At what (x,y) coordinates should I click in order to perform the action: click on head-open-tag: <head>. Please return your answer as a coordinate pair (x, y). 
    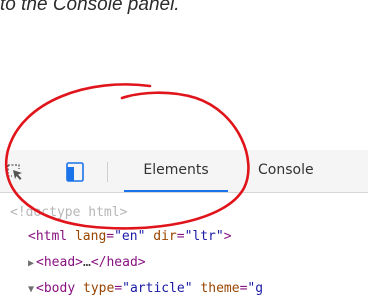
    Looking at the image, I should click on (59, 262).